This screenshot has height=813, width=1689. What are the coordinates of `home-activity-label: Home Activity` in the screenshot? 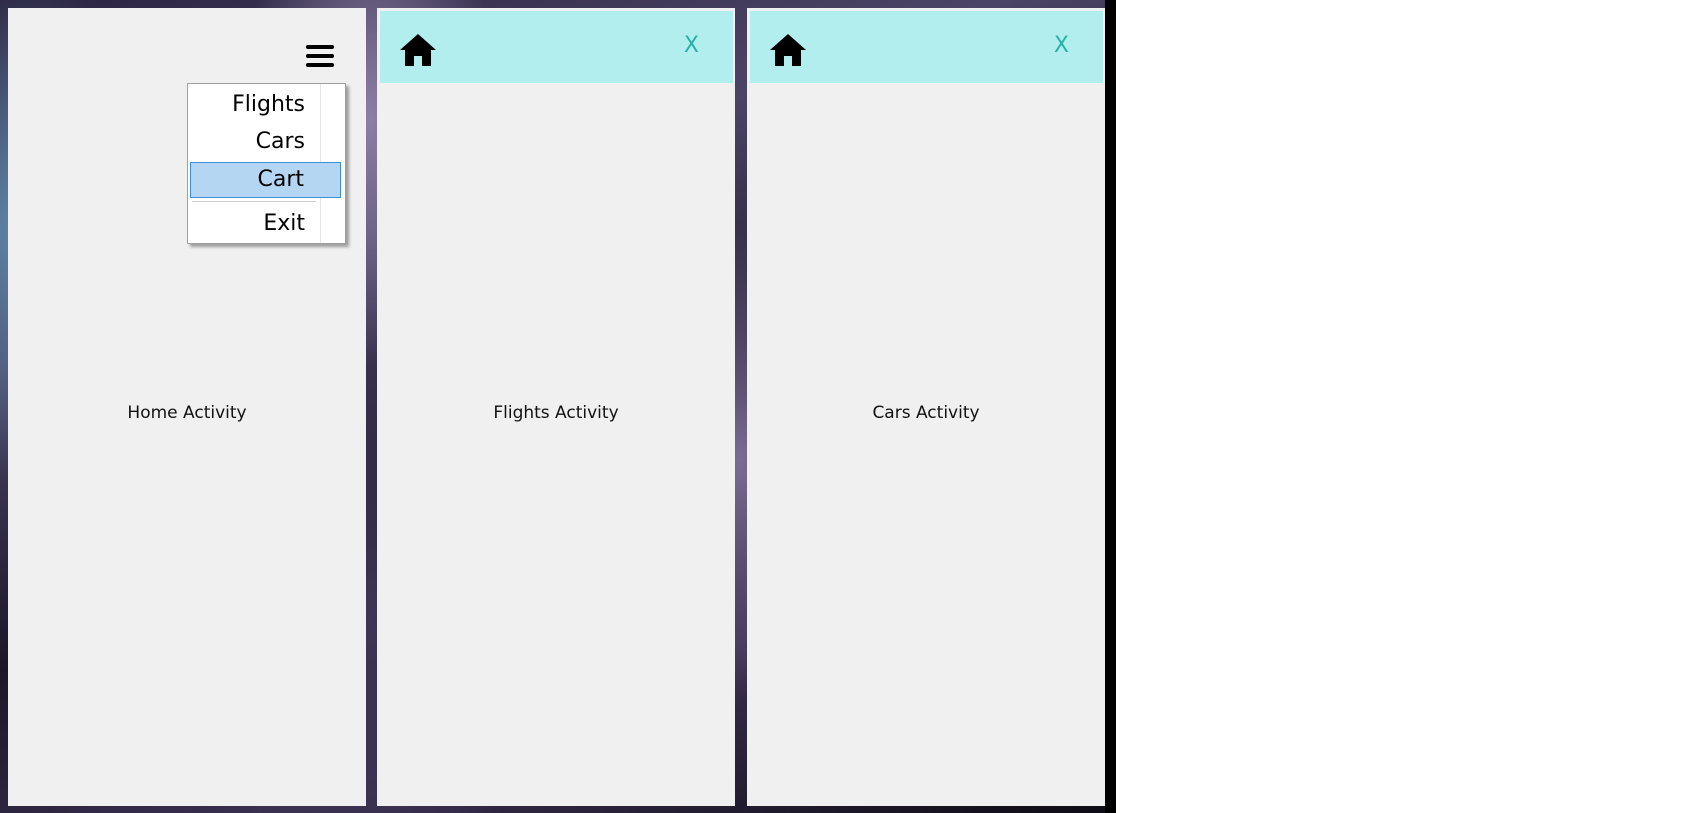 It's located at (187, 413).